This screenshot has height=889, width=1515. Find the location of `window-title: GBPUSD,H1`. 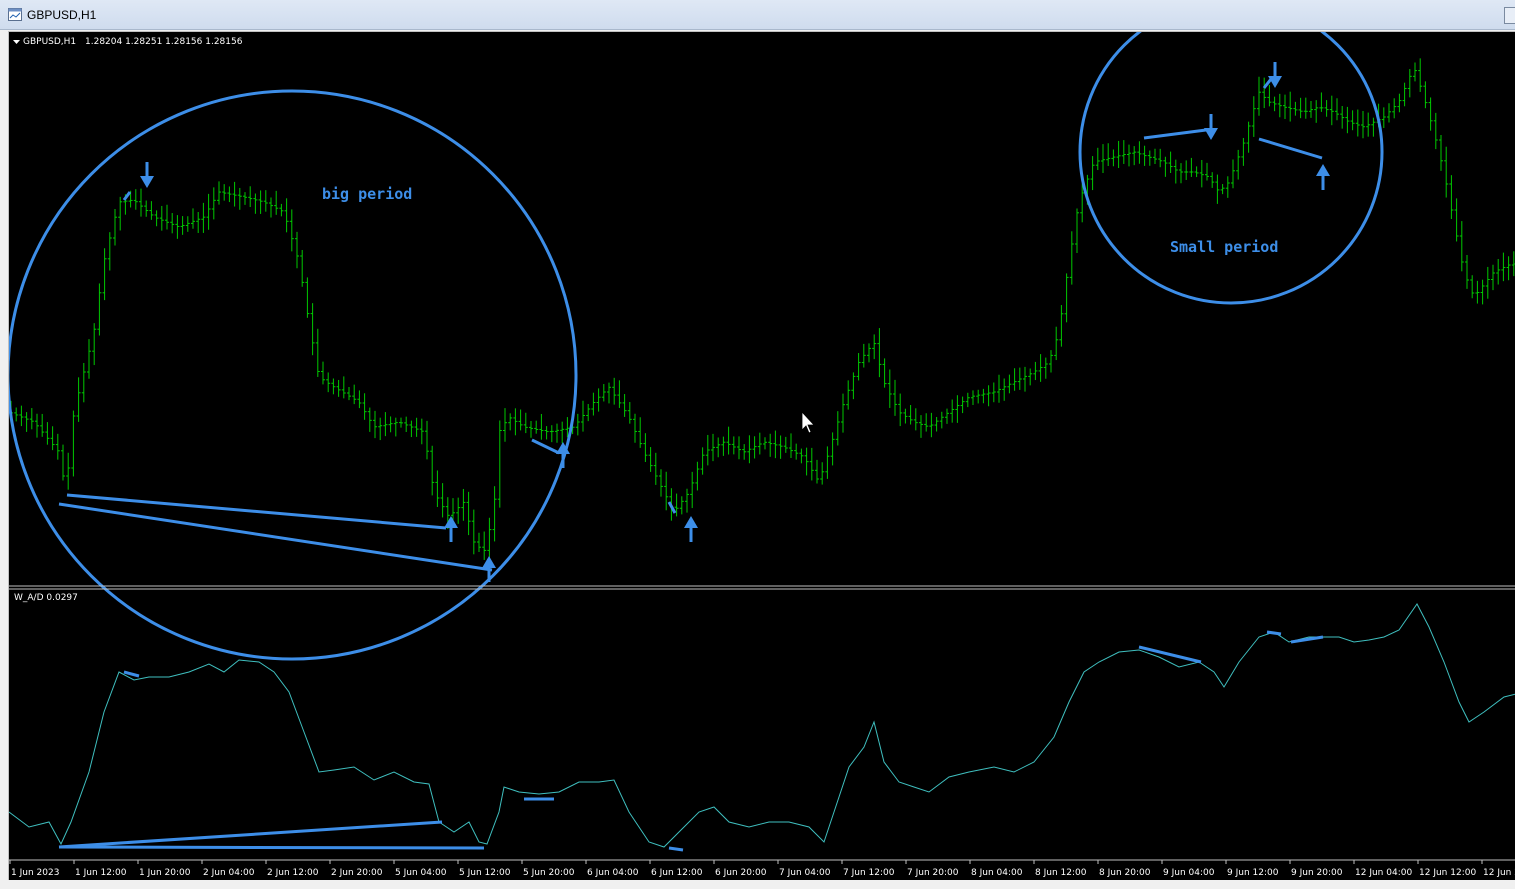

window-title: GBPUSD,H1 is located at coordinates (62, 15).